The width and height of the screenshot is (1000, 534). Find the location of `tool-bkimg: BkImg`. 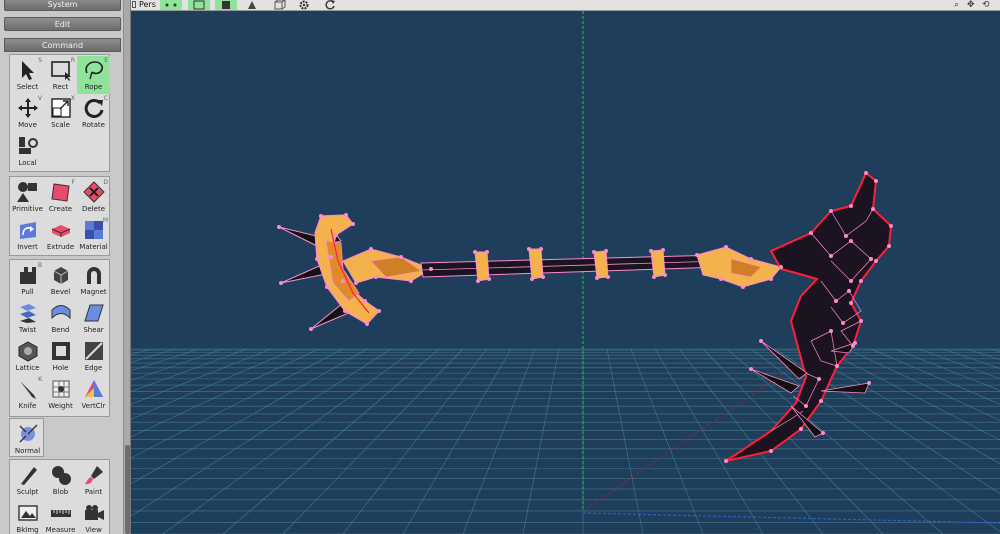

tool-bkimg: BkImg is located at coordinates (27, 516).